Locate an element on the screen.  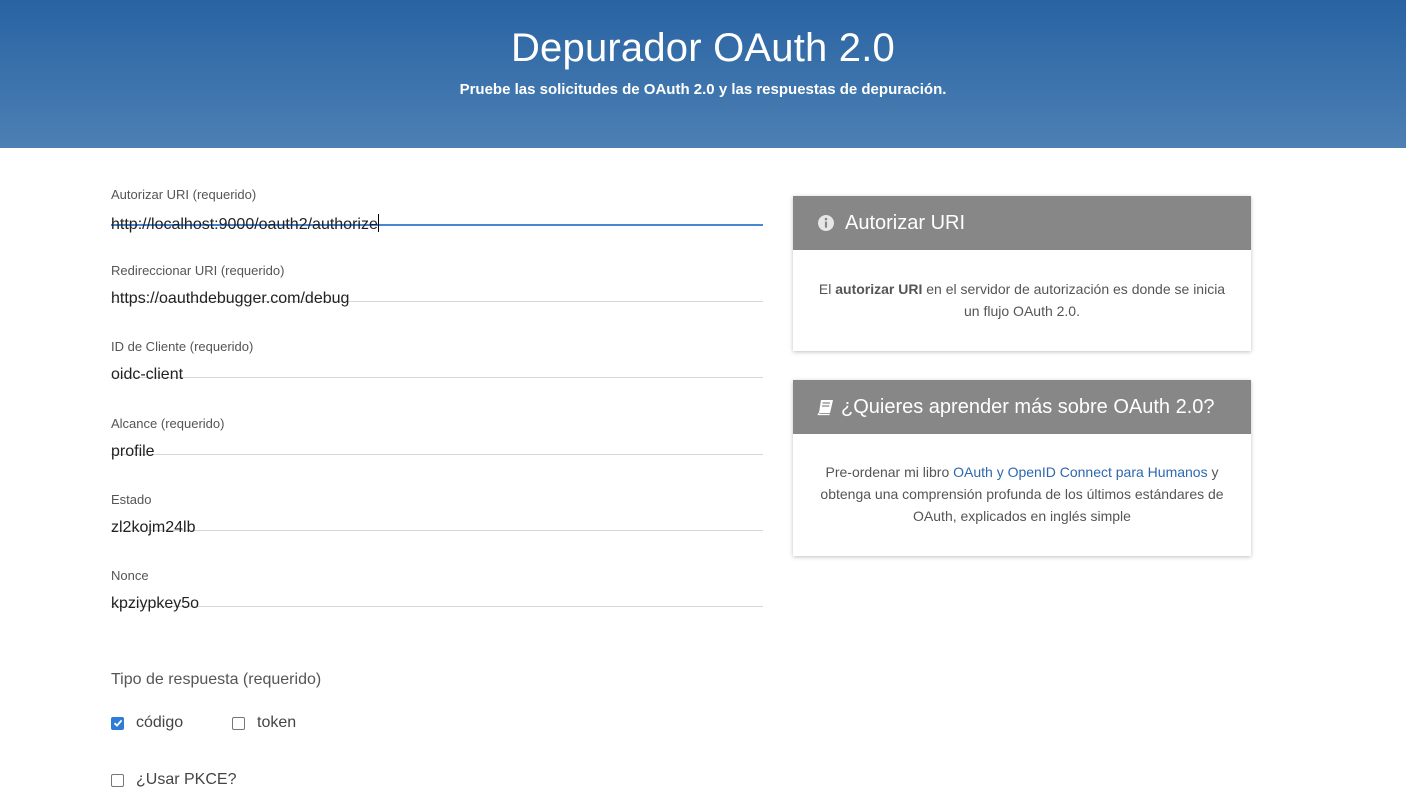
learn-more-card-header: ¿Quieres aprender más sobre OAuth 2.0? is located at coordinates (1022, 407).